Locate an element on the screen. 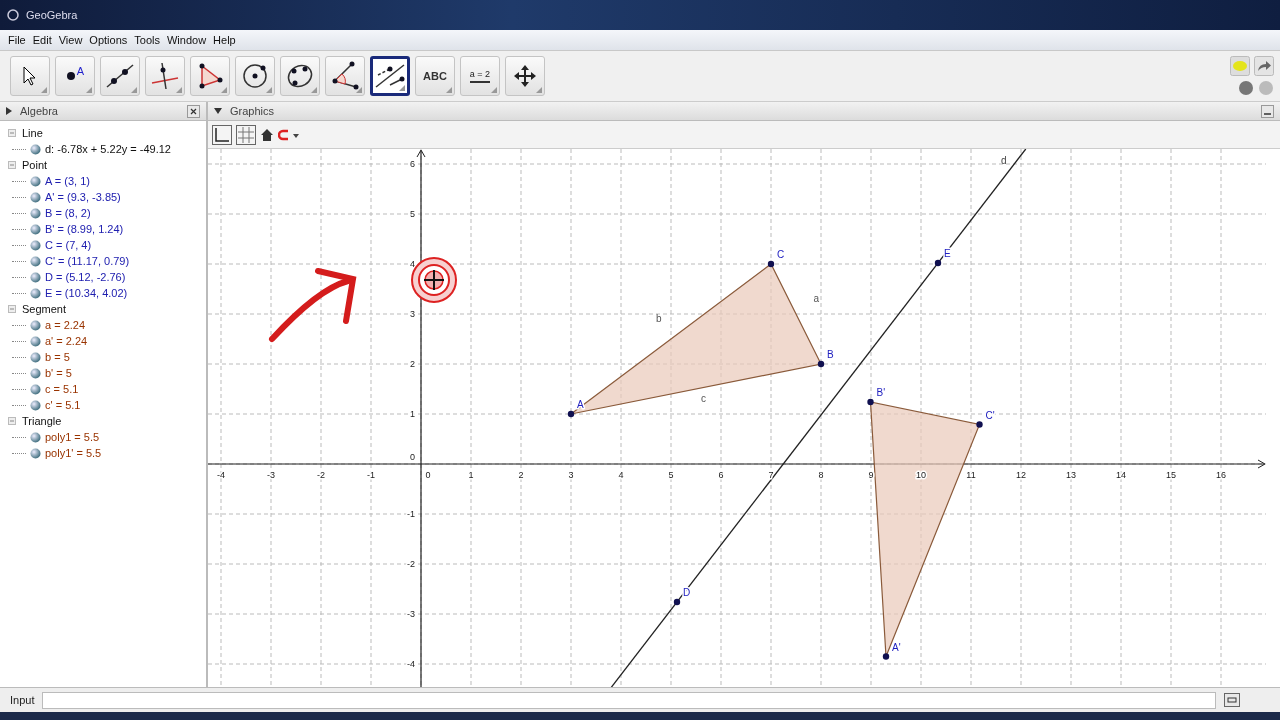 Image resolution: width=1280 pixels, height=720 pixels. algebra-entry: B = (8, 2) is located at coordinates (68, 213).